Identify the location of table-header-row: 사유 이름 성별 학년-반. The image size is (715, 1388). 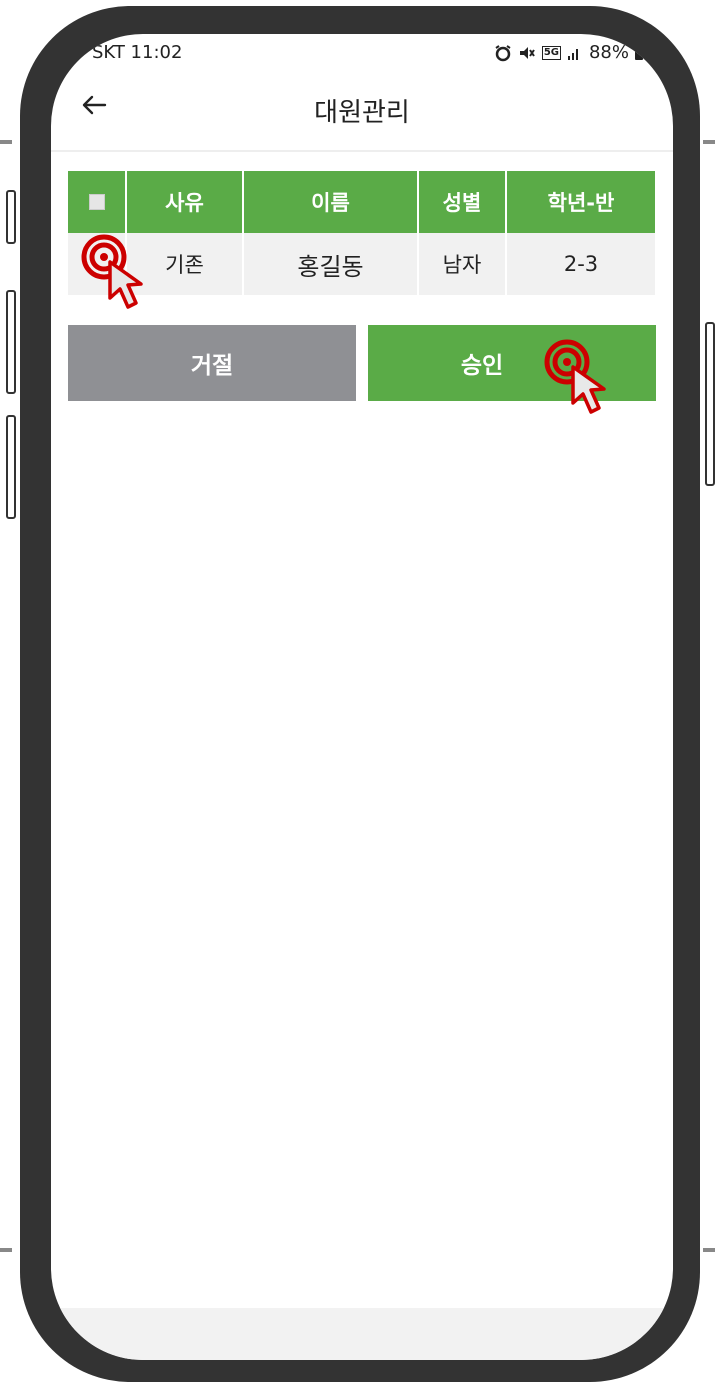
(361, 202).